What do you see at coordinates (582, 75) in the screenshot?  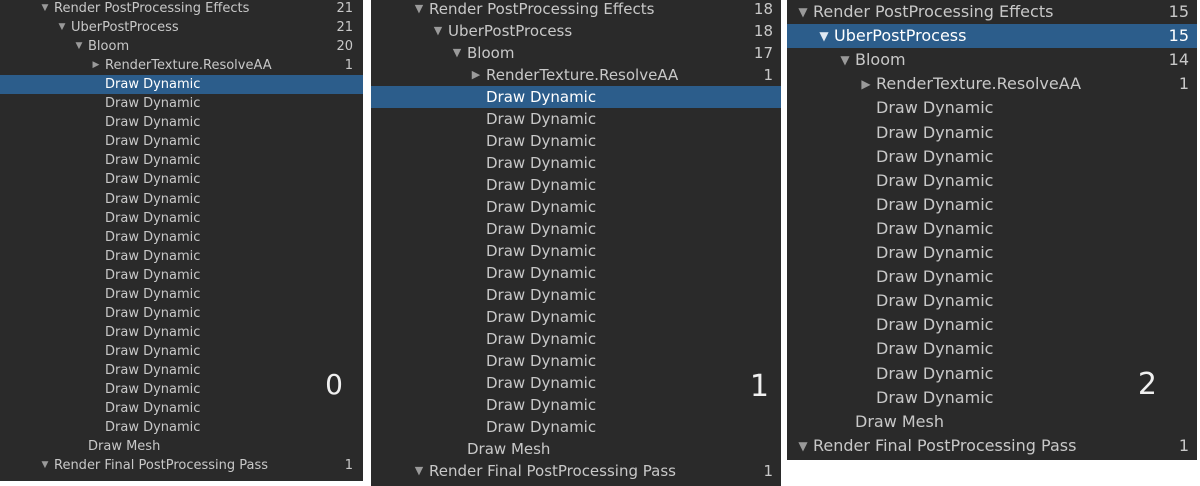 I see `tree-row-label: RenderTexture.ResolveAA` at bounding box center [582, 75].